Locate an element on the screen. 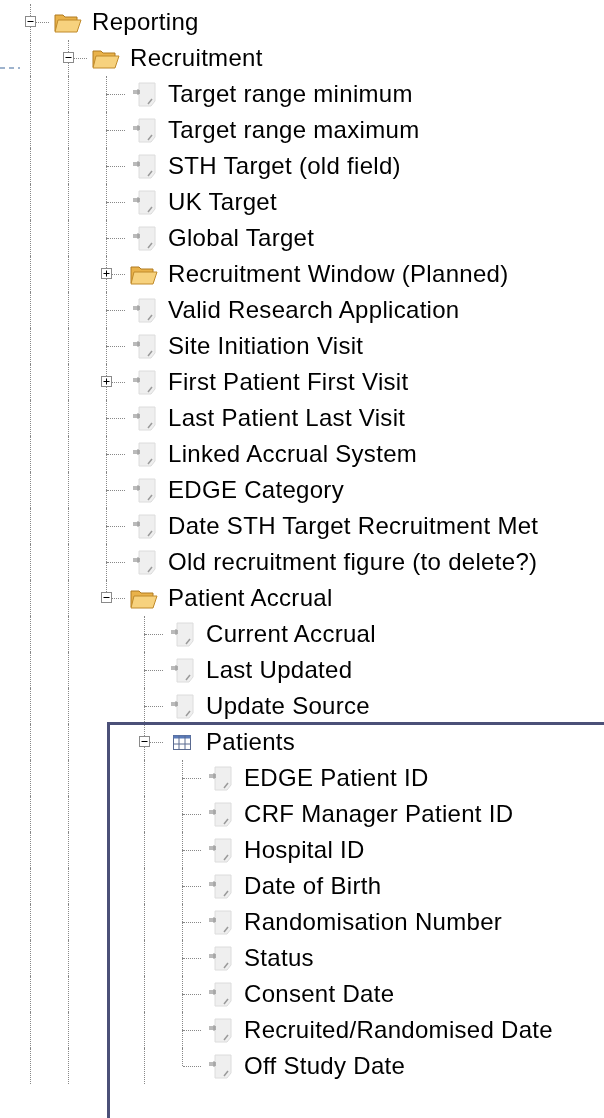  tree-item-label: Site Initiation Visit is located at coordinates (266, 346).